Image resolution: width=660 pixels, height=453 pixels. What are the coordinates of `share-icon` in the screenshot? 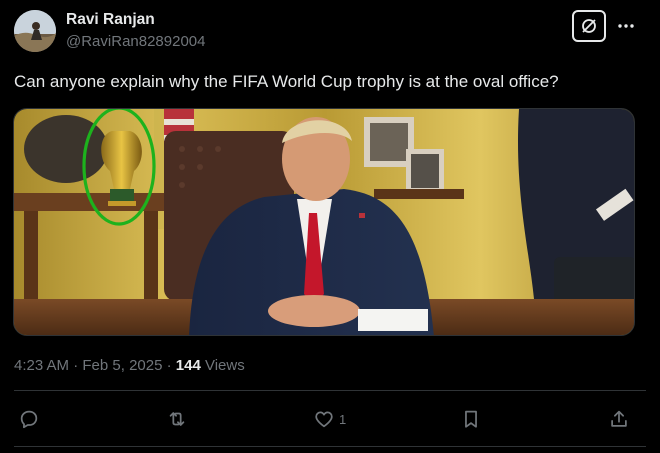 It's located at (619, 418).